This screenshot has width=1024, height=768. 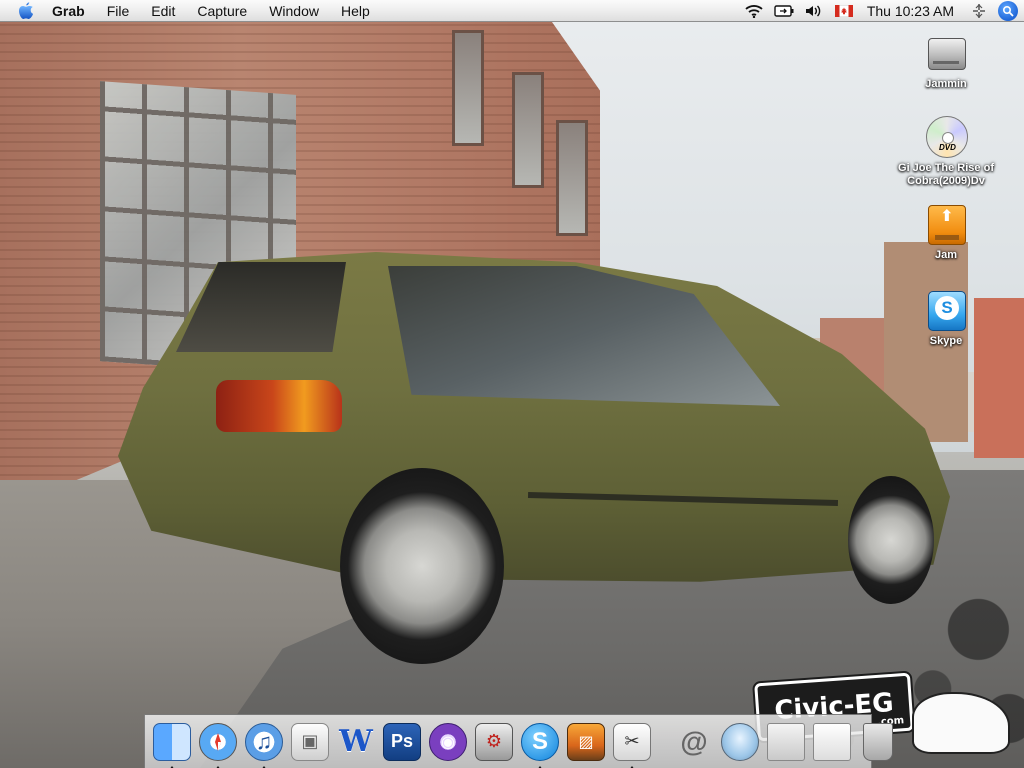 I want to click on dock-mail: @, so click(x=694, y=742).